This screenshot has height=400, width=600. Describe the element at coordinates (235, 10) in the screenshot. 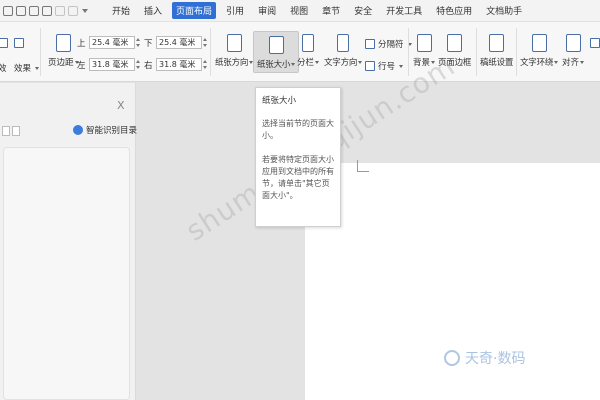

I see `tab-references: 引用` at that location.